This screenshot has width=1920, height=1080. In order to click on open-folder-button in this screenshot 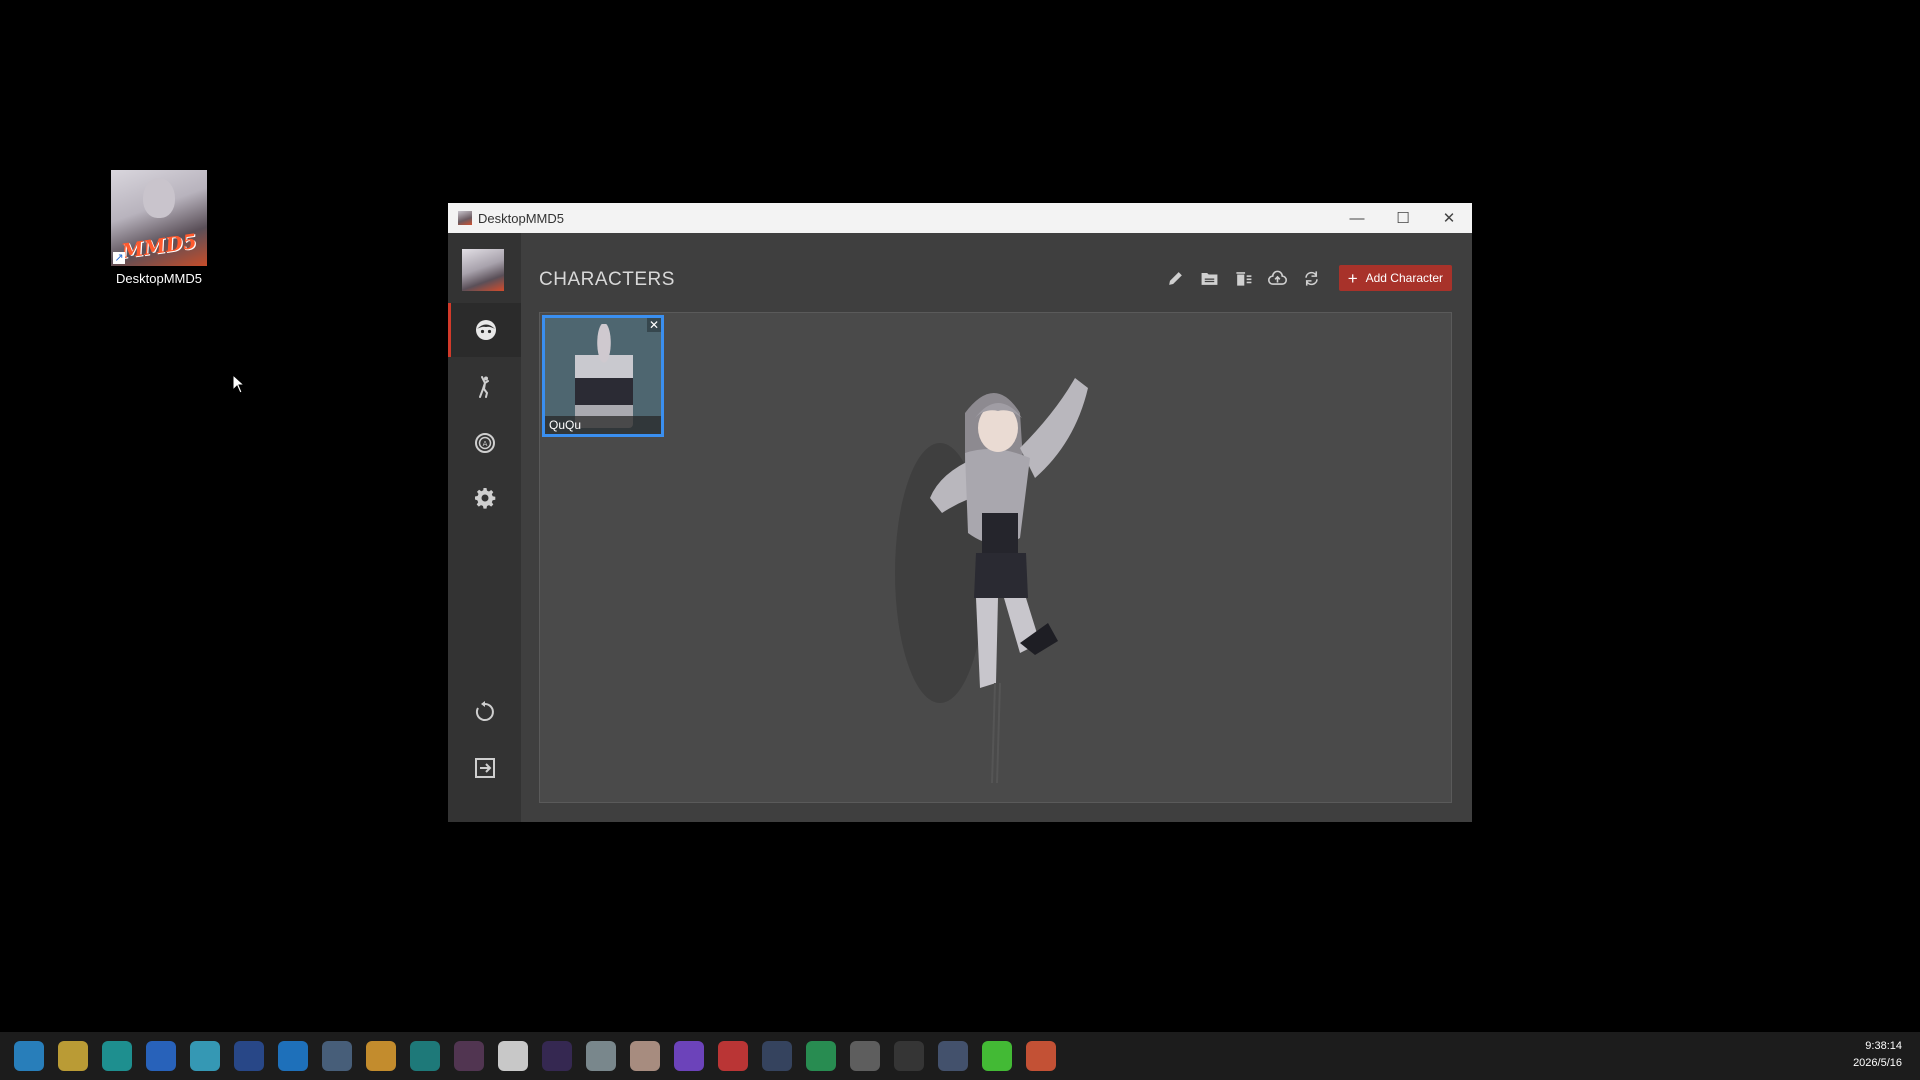, I will do `click(1210, 278)`.